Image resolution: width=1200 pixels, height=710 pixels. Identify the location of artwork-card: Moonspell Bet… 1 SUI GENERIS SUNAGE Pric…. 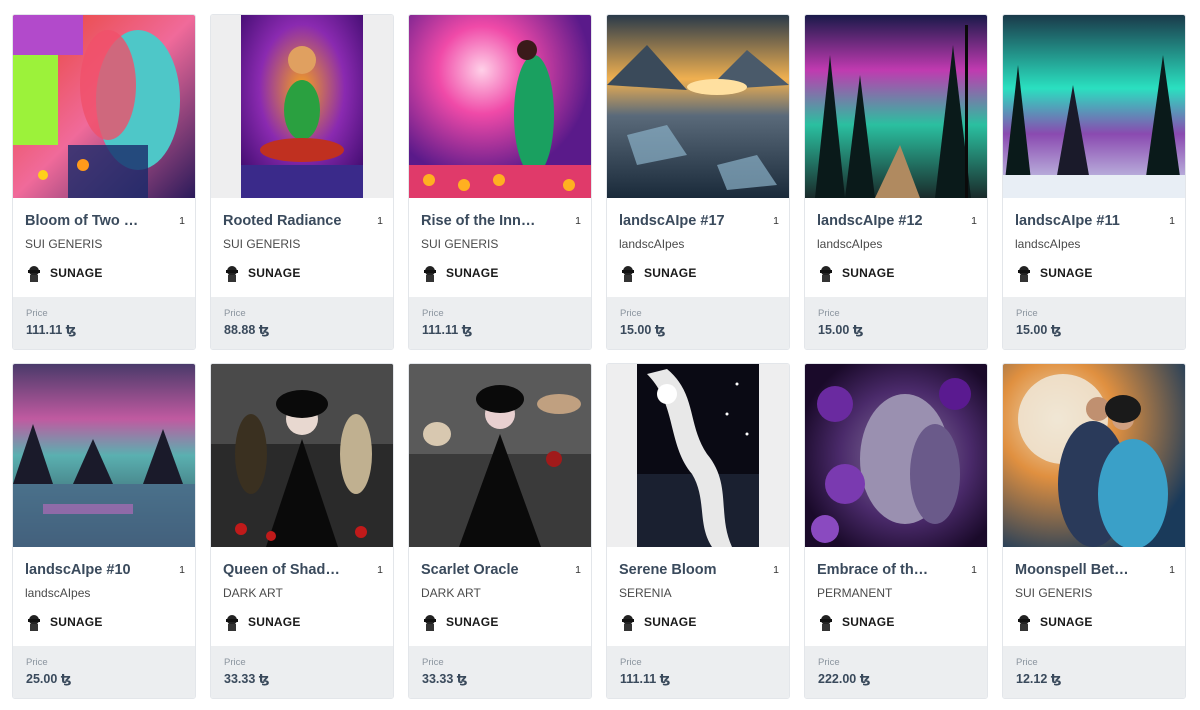
(1094, 531).